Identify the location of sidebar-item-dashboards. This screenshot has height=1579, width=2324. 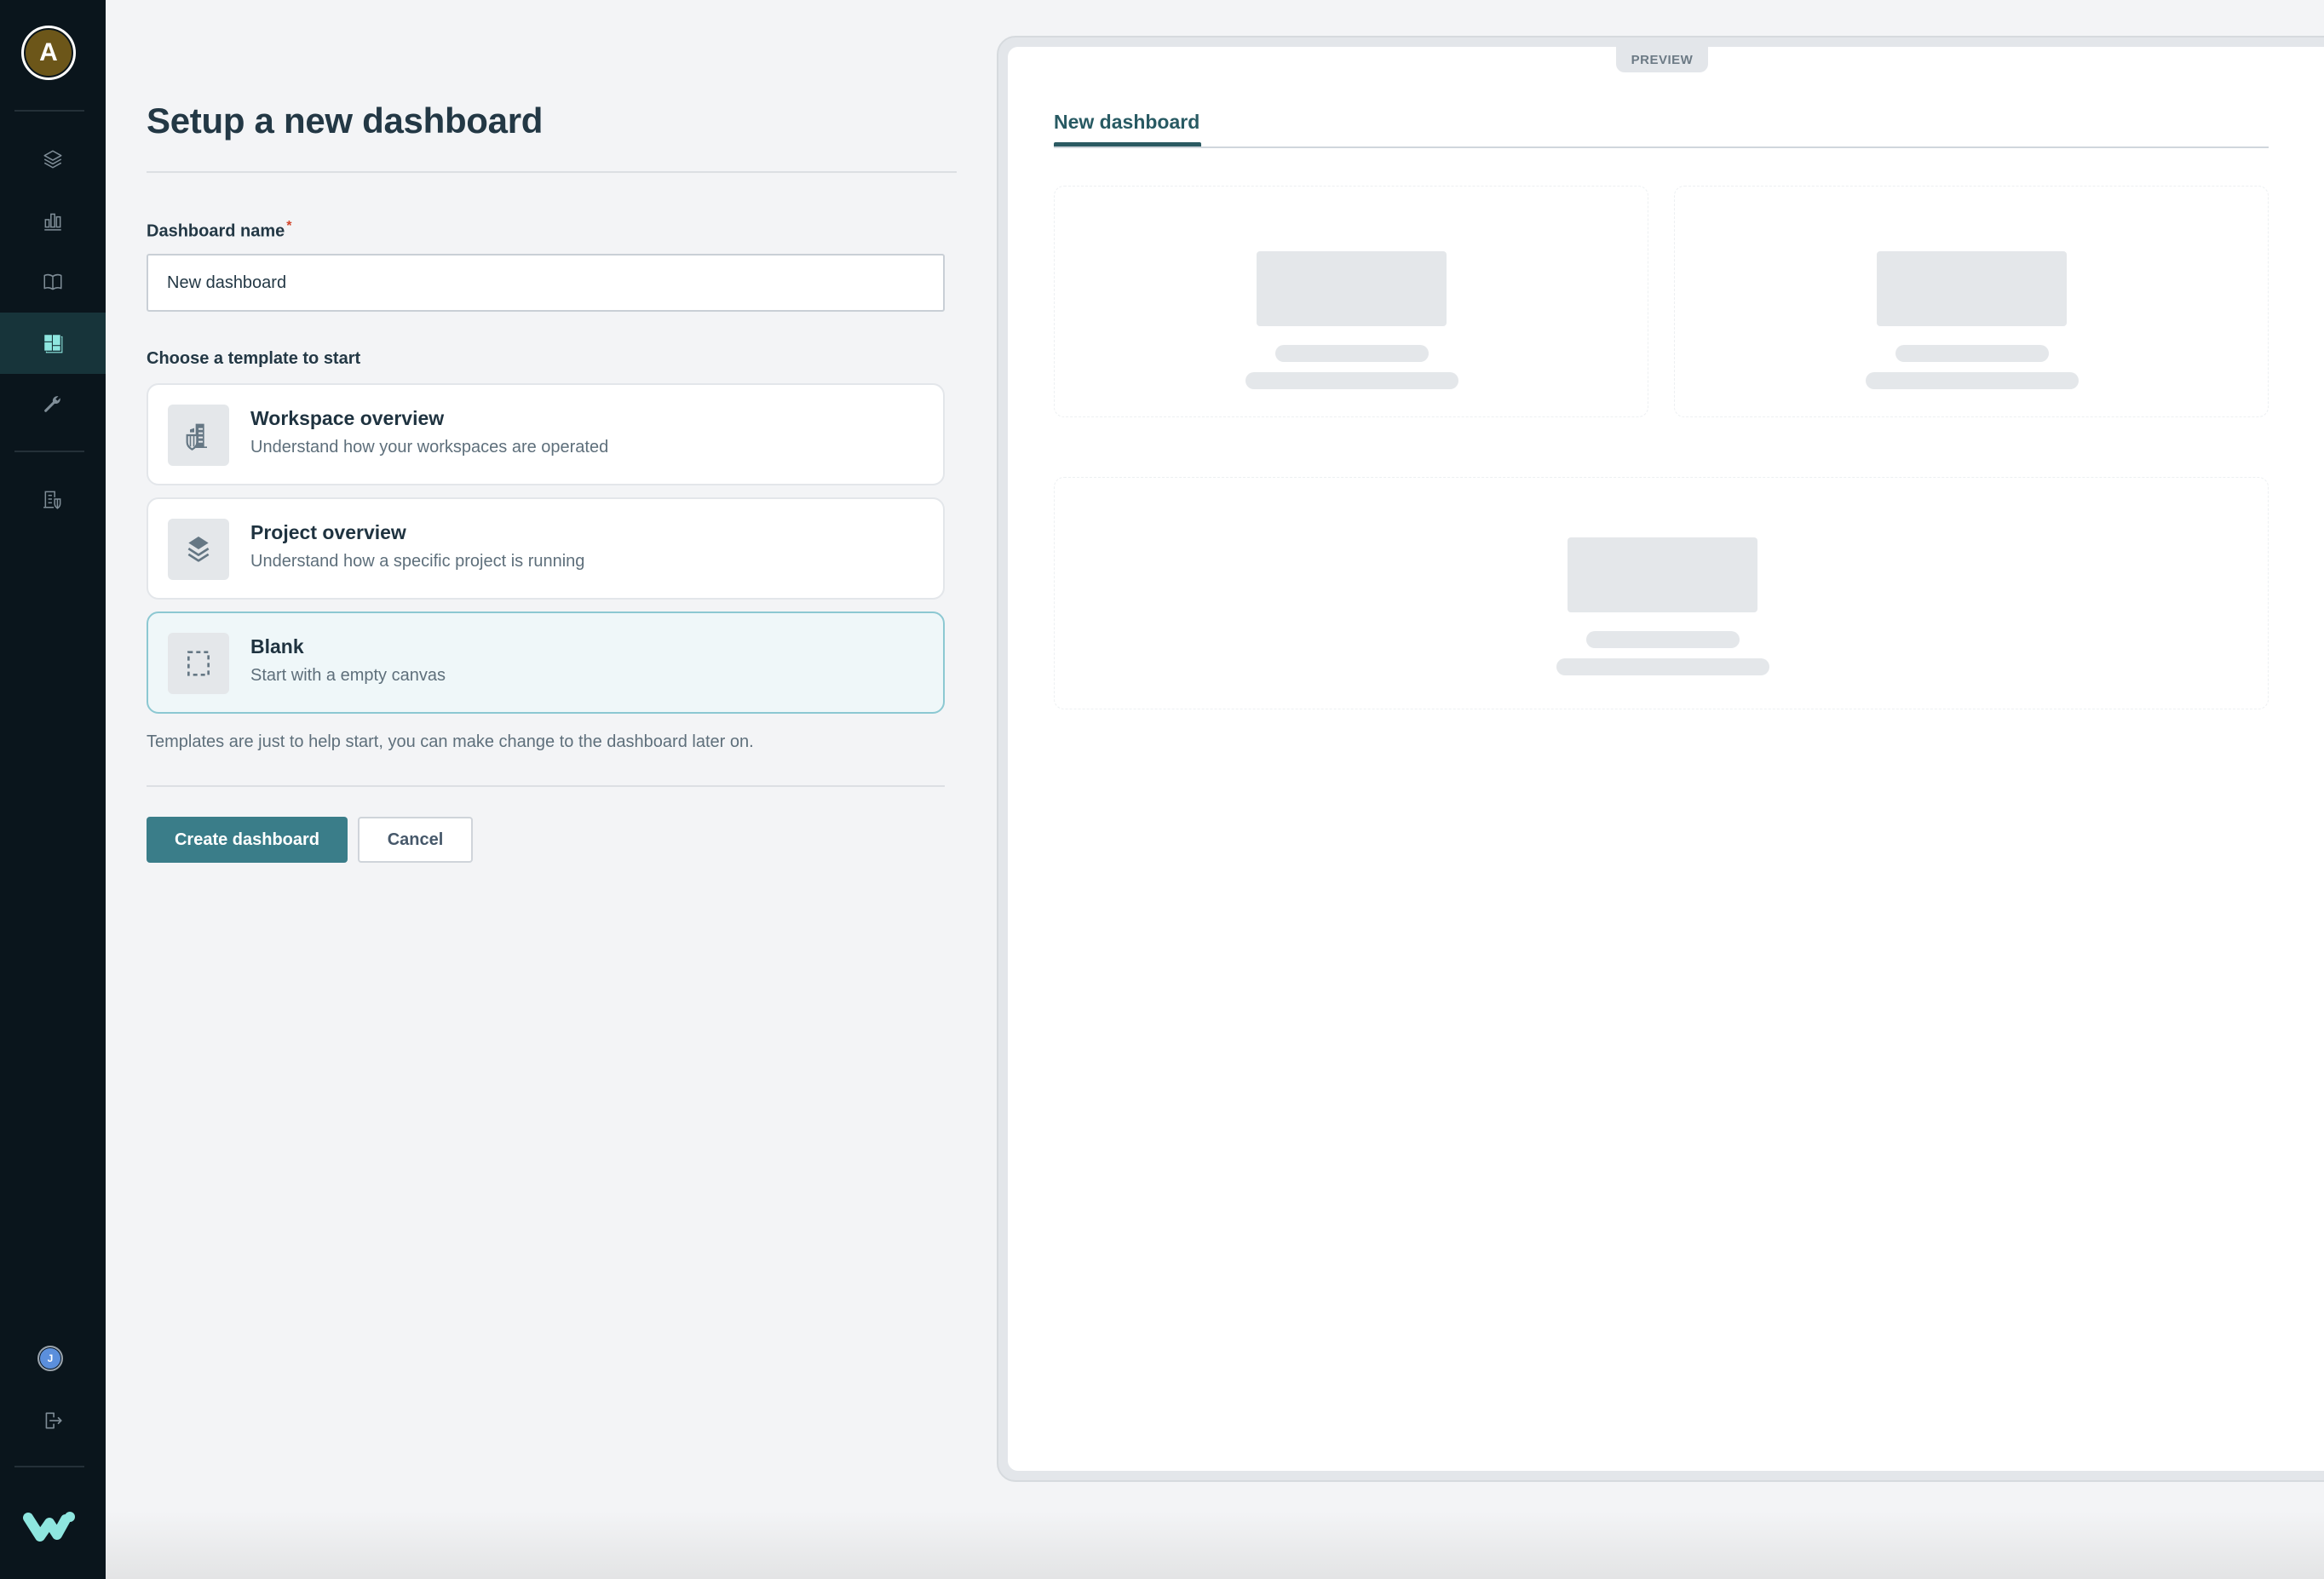
(53, 343).